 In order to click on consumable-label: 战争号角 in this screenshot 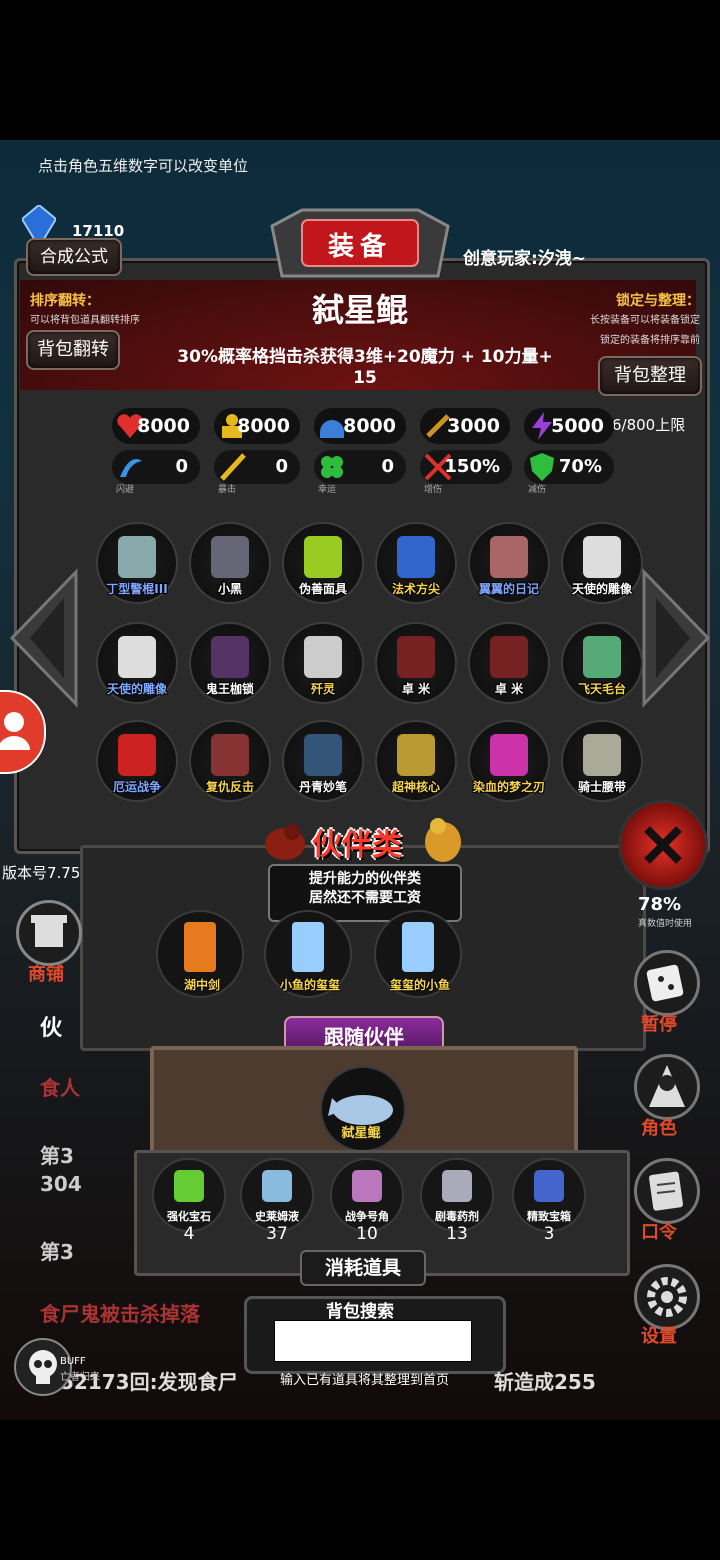, I will do `click(367, 1216)`.